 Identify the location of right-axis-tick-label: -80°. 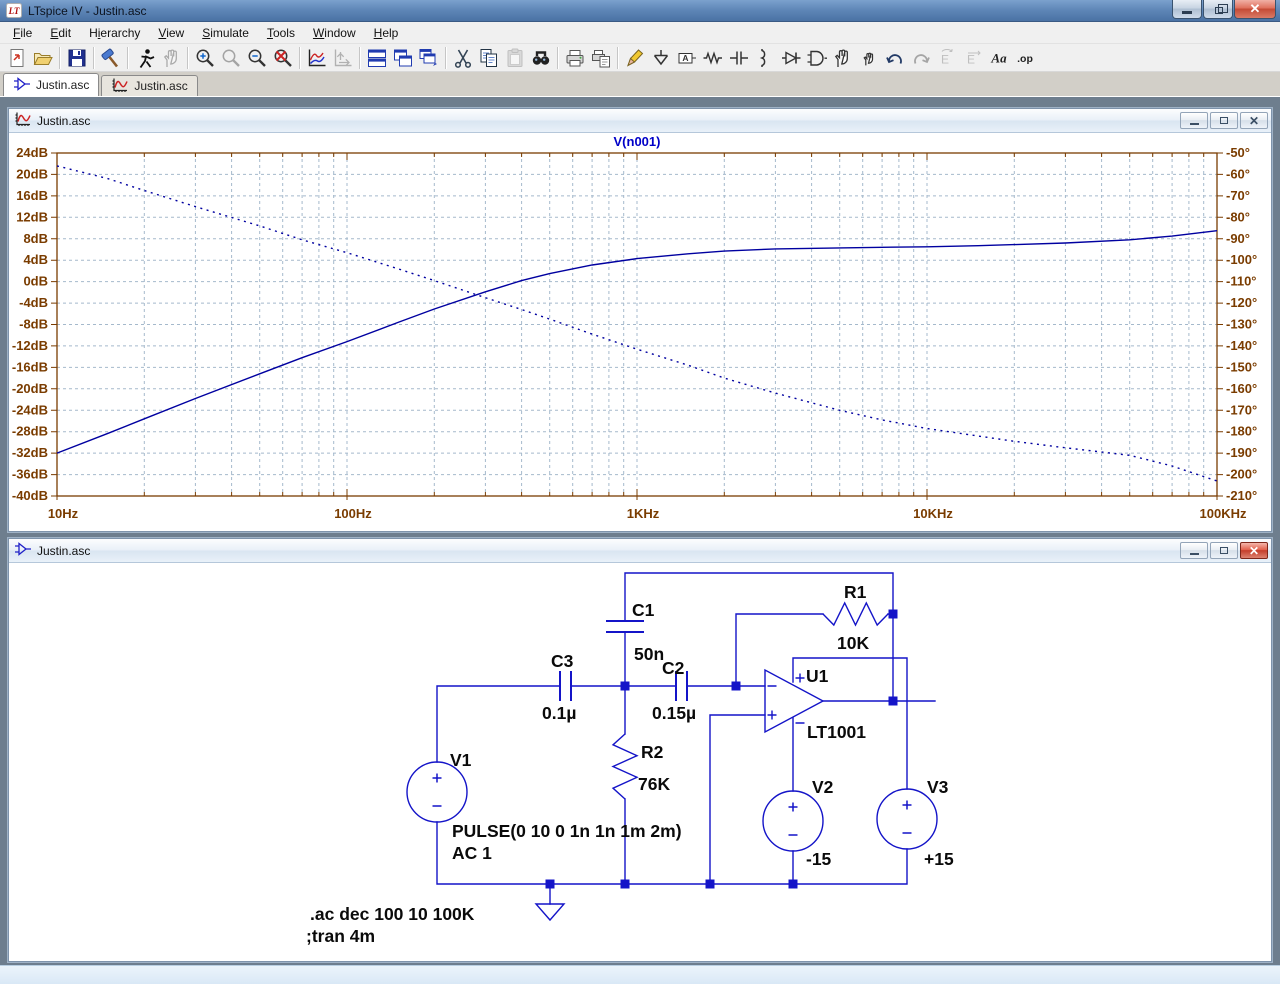
(1238, 216).